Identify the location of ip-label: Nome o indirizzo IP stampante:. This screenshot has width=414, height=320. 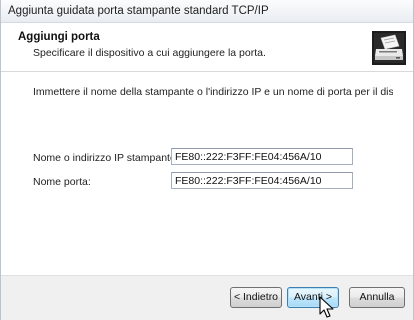
(106, 158).